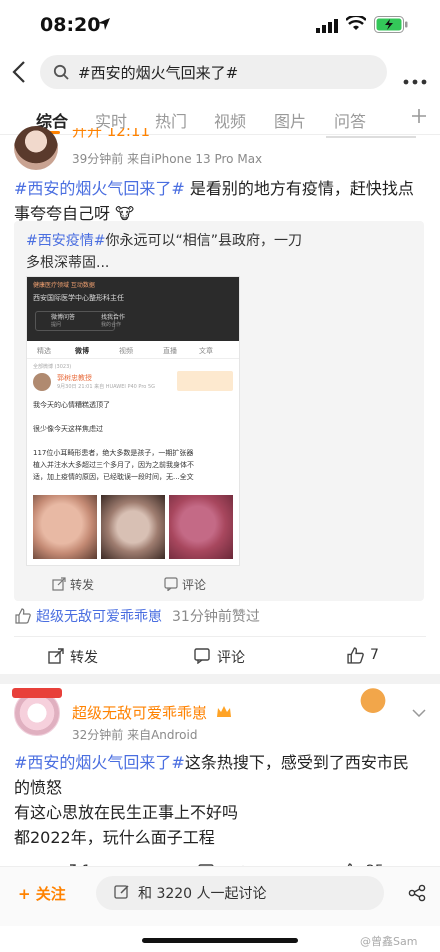  What do you see at coordinates (82, 584) in the screenshot?
I see `repost-card-forward: 转发` at bounding box center [82, 584].